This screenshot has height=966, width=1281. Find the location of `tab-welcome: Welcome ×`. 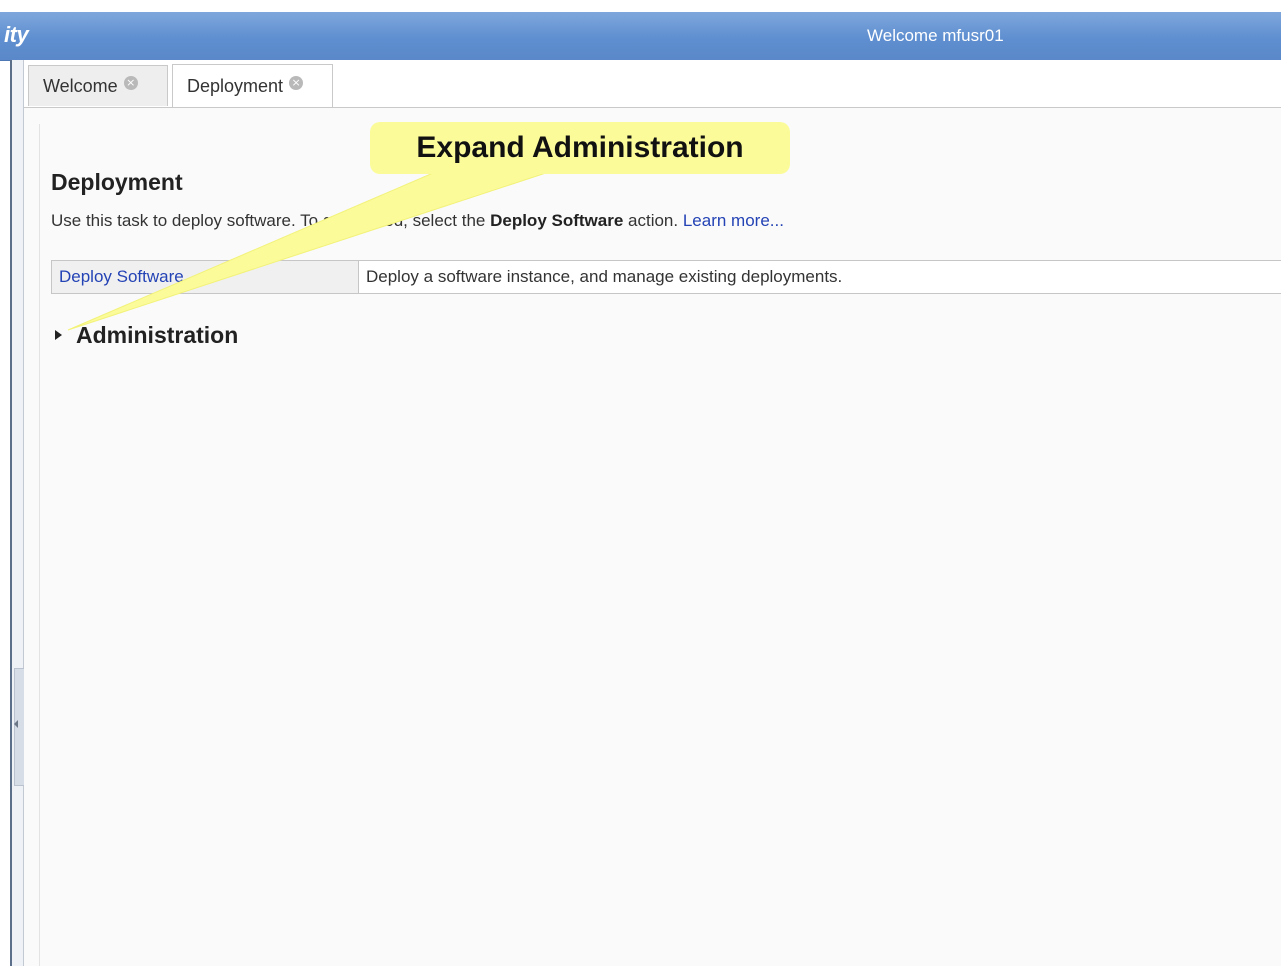

tab-welcome: Welcome × is located at coordinates (98, 85).